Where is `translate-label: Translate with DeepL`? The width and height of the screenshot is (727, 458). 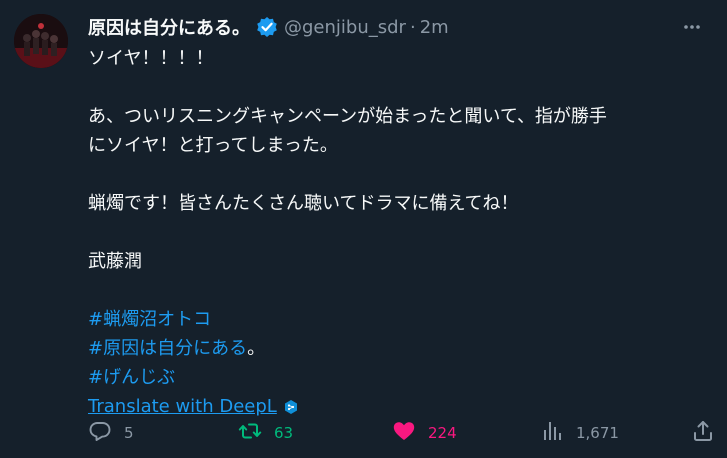
translate-label: Translate with DeepL is located at coordinates (182, 406).